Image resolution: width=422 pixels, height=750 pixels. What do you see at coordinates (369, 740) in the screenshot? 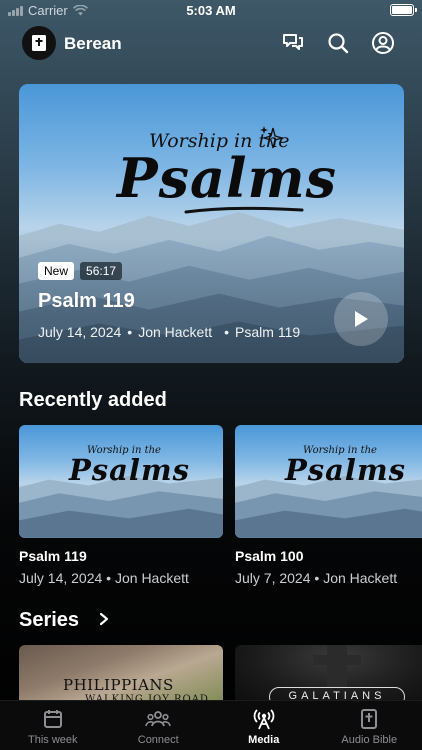
I see `tab-label: Audio Bible` at bounding box center [369, 740].